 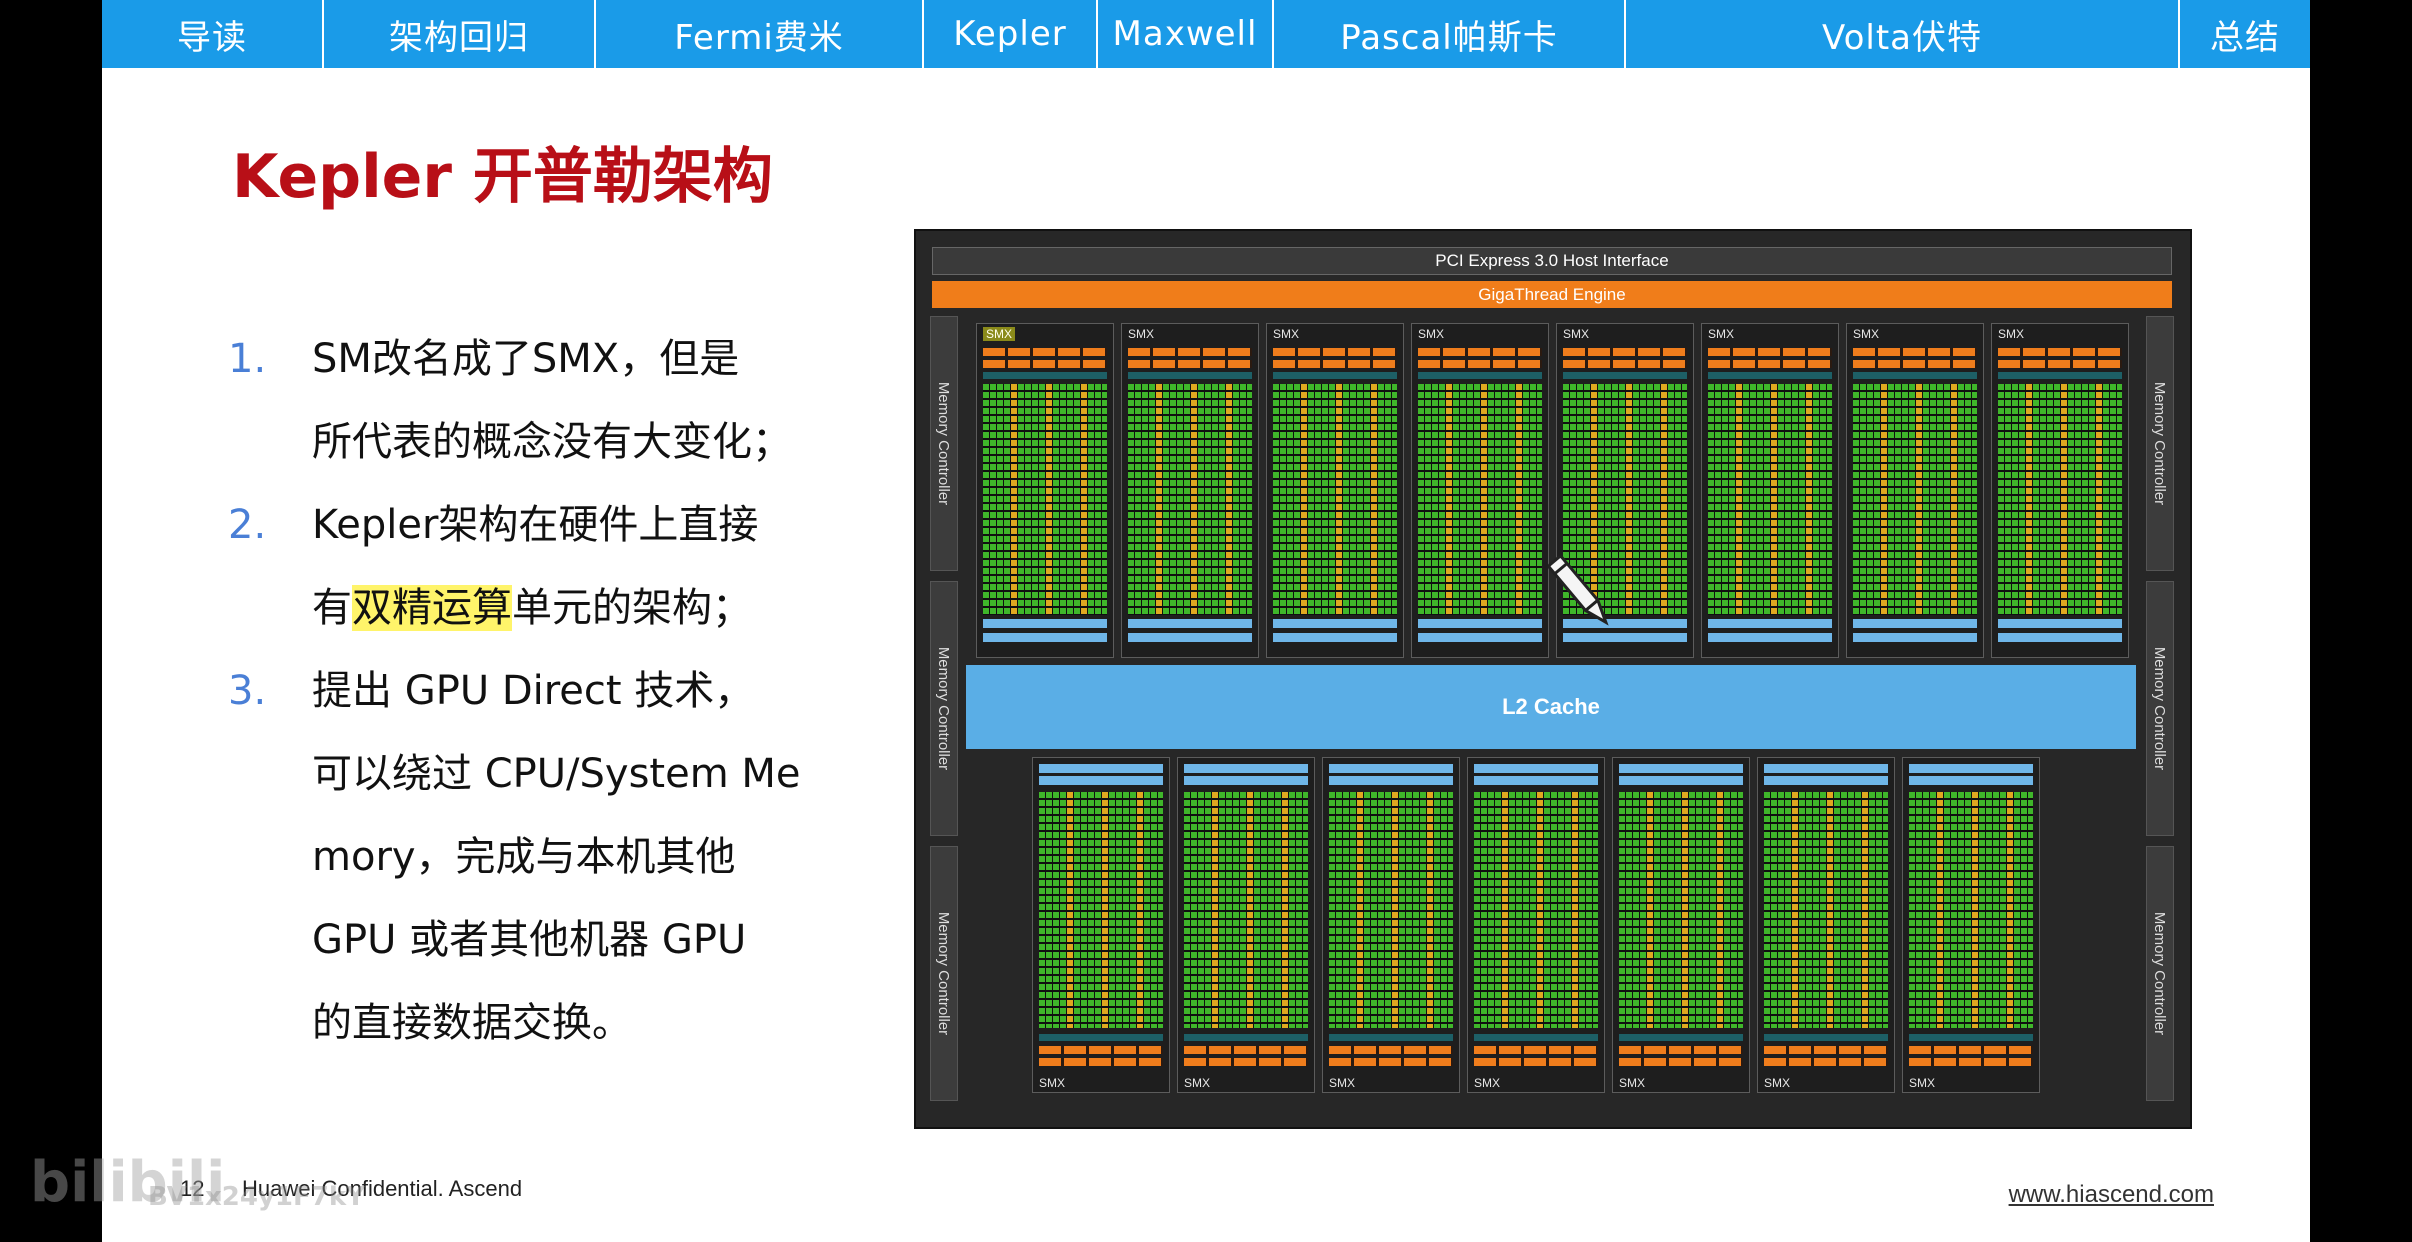 What do you see at coordinates (529, 940) in the screenshot?
I see `bullet-line: GPU 或者其他机器 GPU` at bounding box center [529, 940].